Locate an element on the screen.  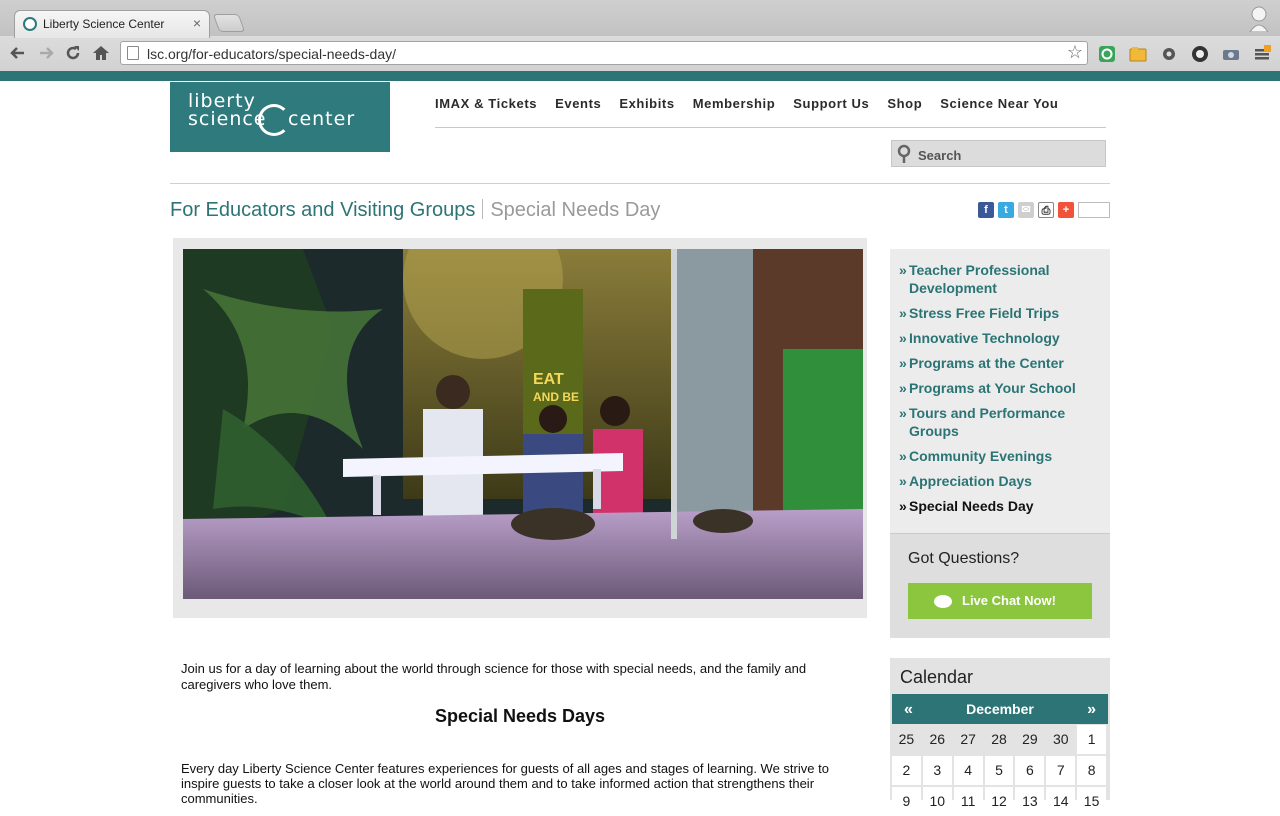
sidebar-item-label: Appreciation Days is located at coordinates (970, 481).